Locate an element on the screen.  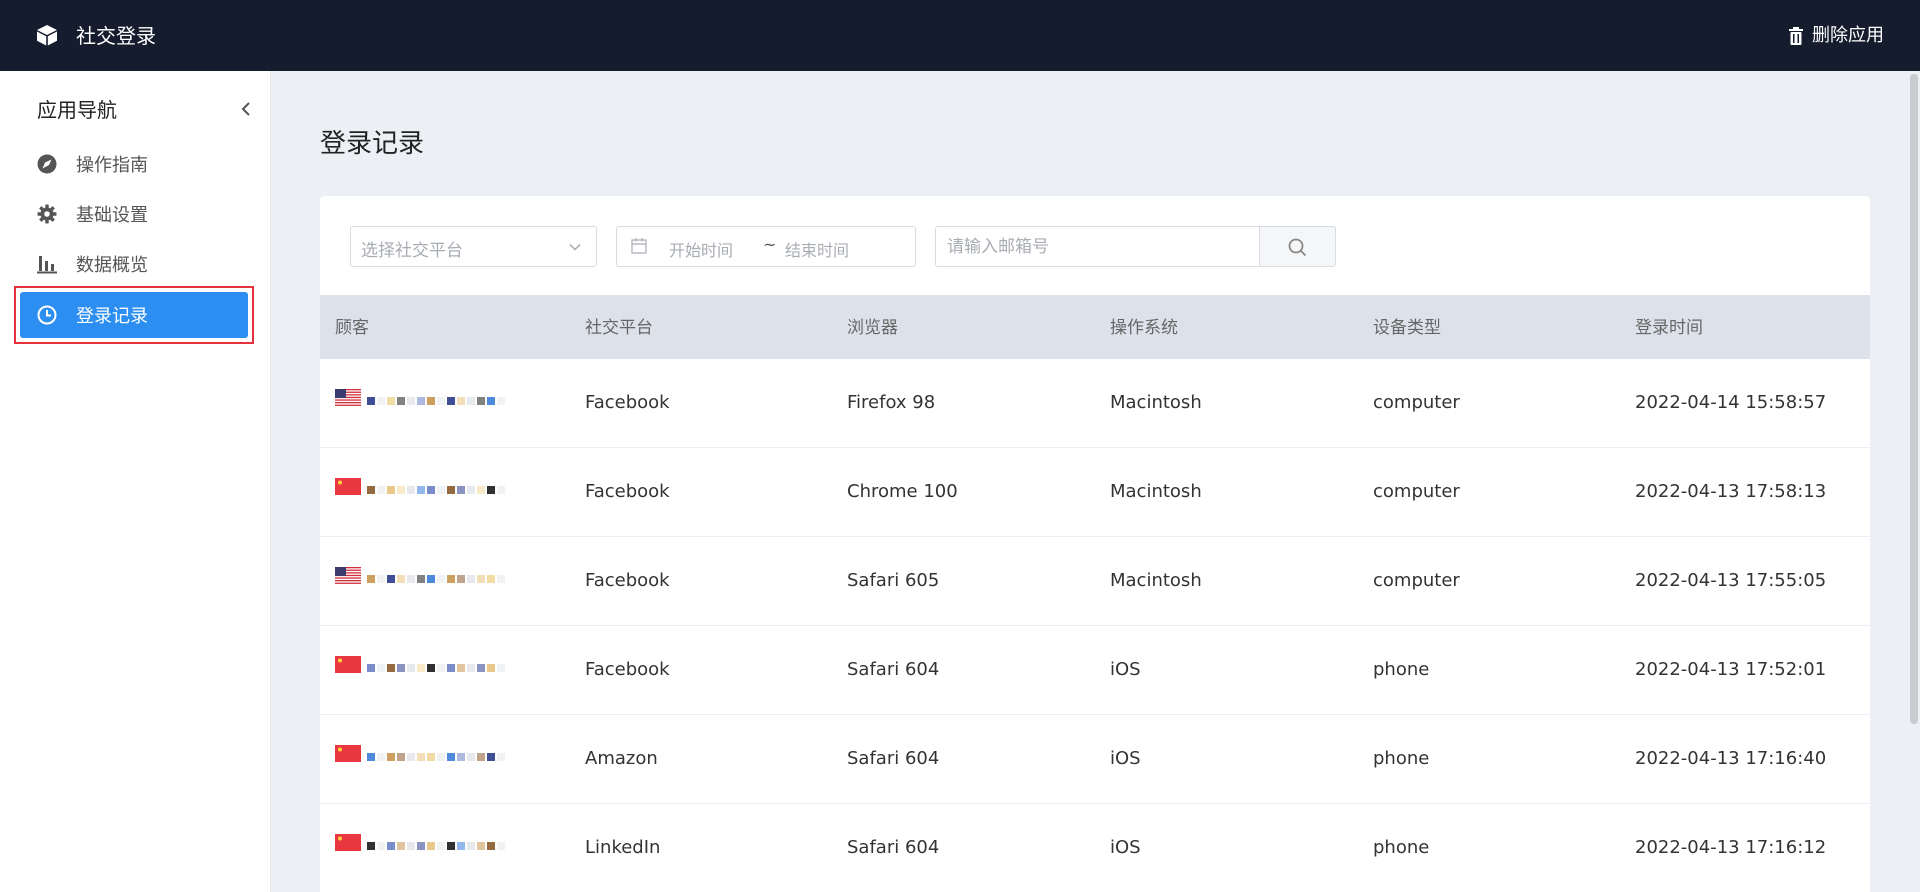
date-end-input: 结束时间 is located at coordinates (817, 249).